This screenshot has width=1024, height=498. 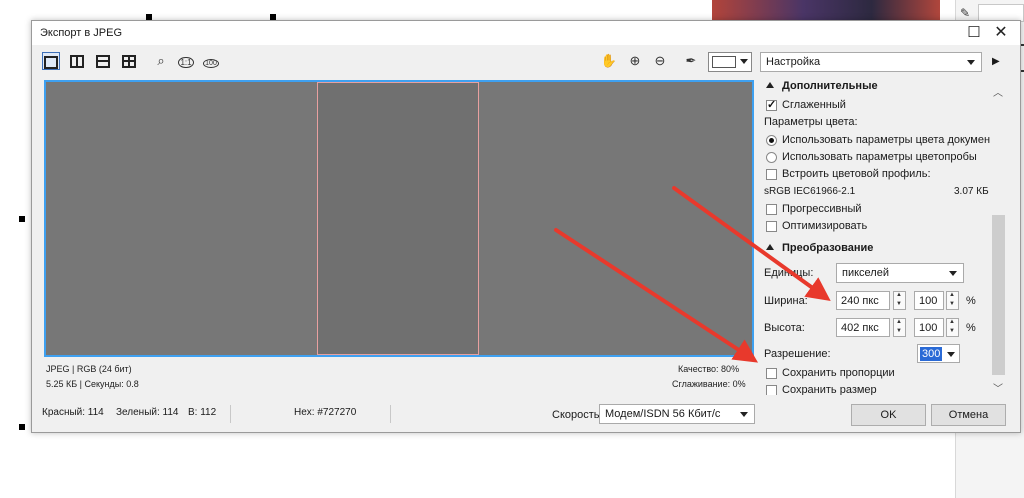 I want to click on quad-view-icon, so click(x=129, y=62).